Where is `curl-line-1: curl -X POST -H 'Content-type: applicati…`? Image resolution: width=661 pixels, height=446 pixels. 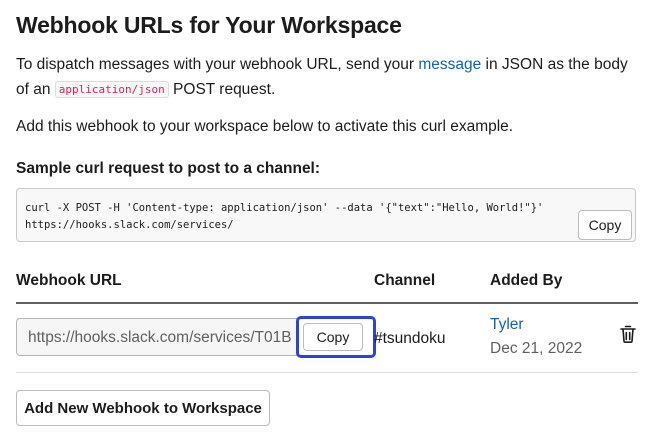 curl-line-1: curl -X POST -H 'Content-type: applicati… is located at coordinates (284, 208).